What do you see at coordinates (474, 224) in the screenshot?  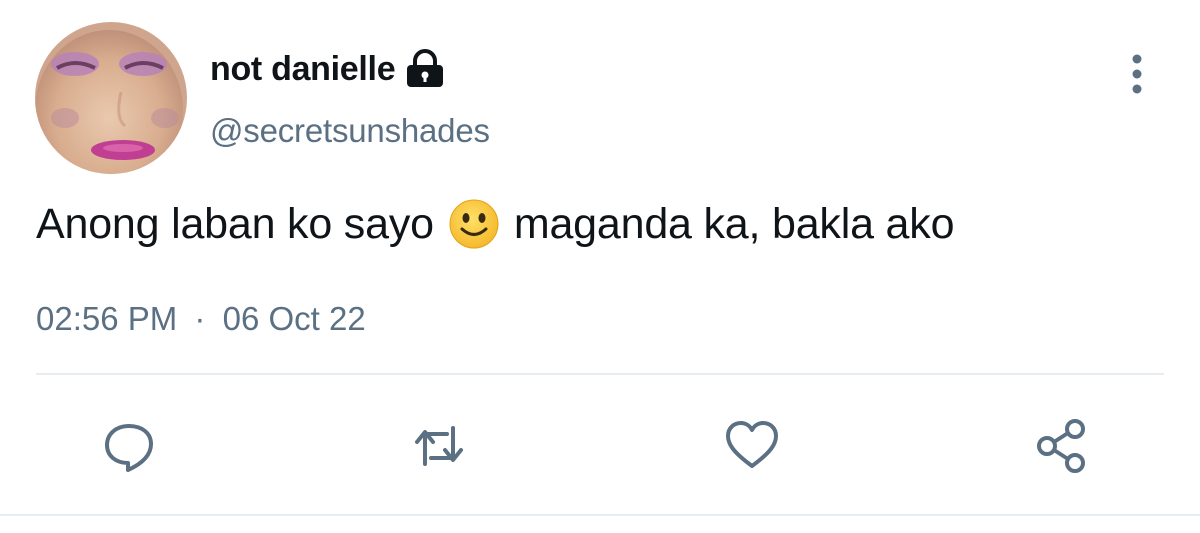 I see `slightly-smiling-face-icon` at bounding box center [474, 224].